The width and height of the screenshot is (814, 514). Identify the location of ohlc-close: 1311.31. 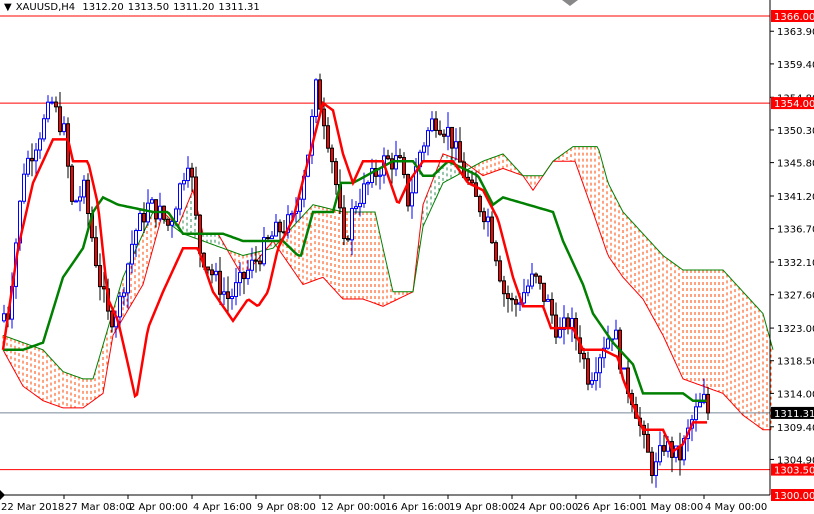
(239, 7).